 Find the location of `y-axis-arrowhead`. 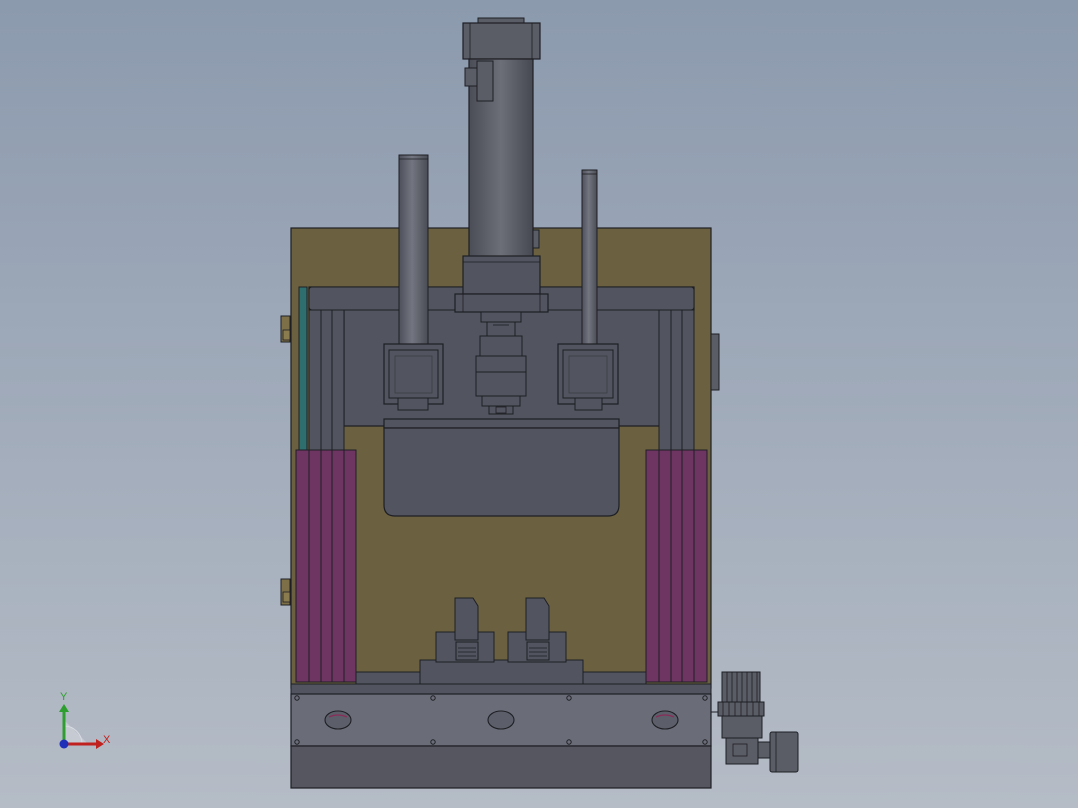

y-axis-arrowhead is located at coordinates (64, 708).